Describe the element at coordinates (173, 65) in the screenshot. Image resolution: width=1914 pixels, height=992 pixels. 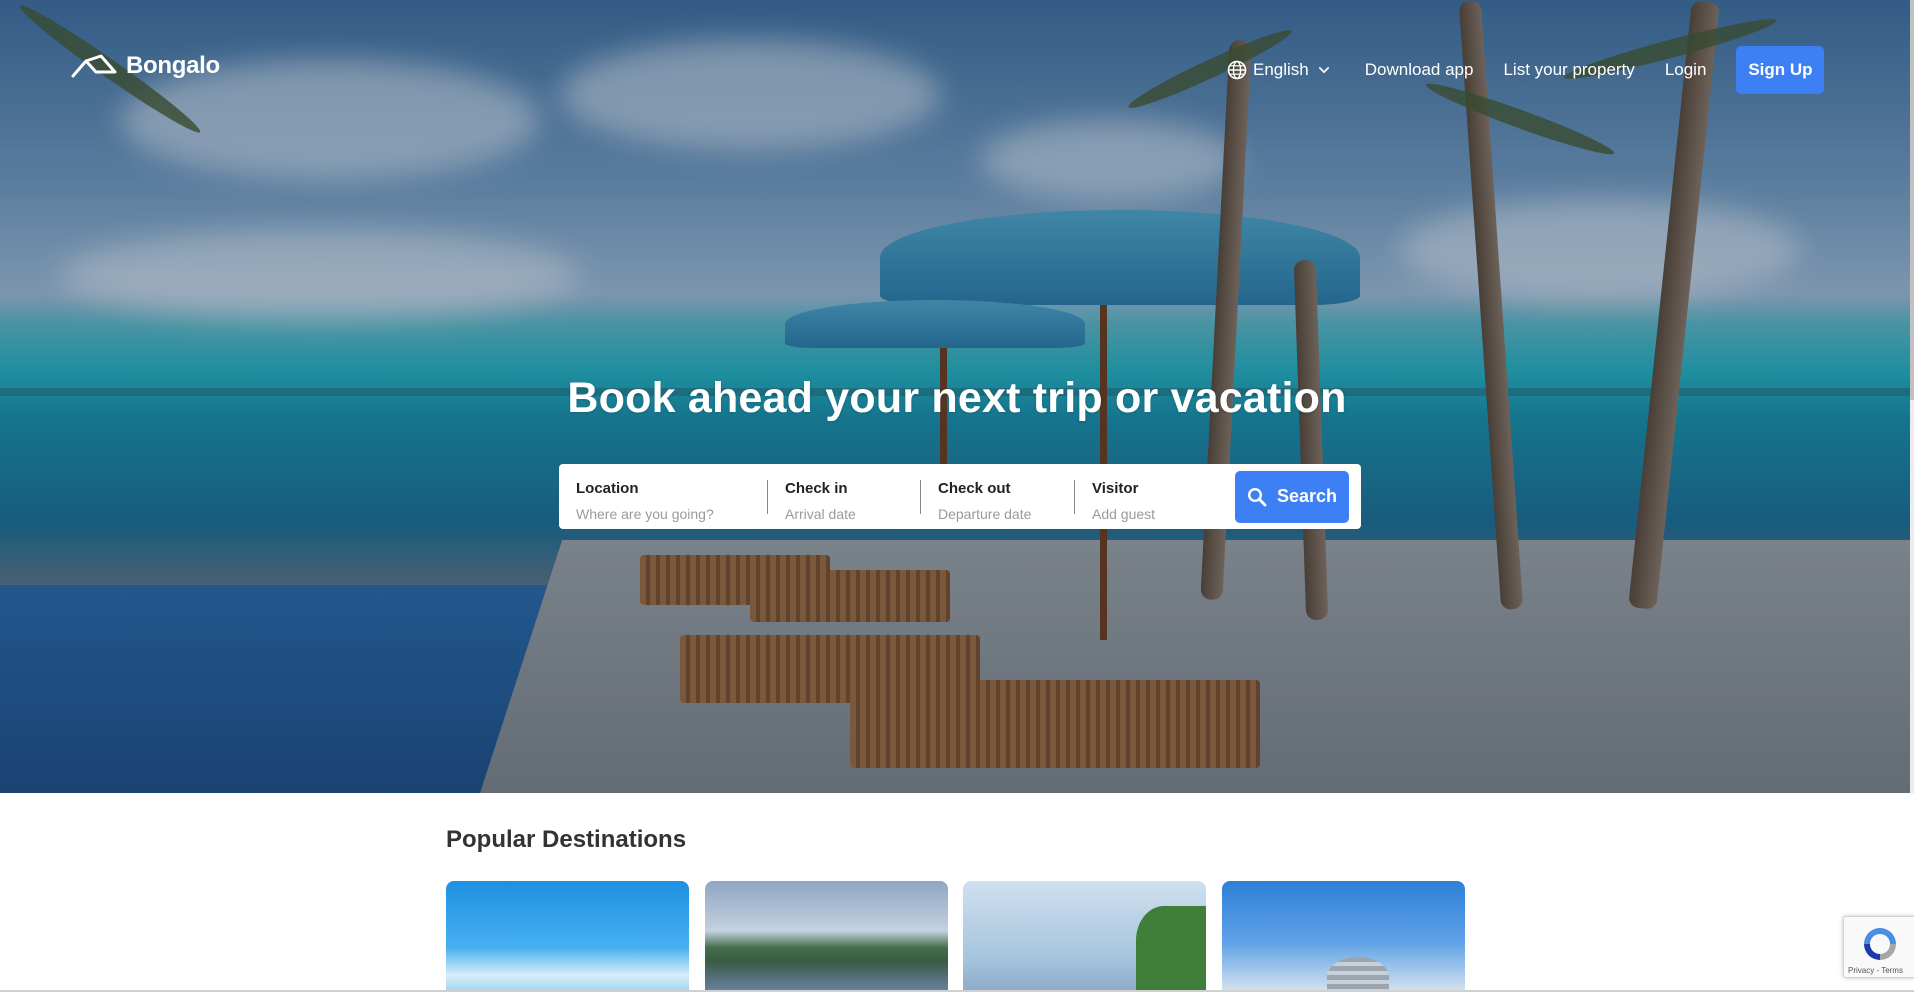
I see `brand-name: Bongalo` at that location.